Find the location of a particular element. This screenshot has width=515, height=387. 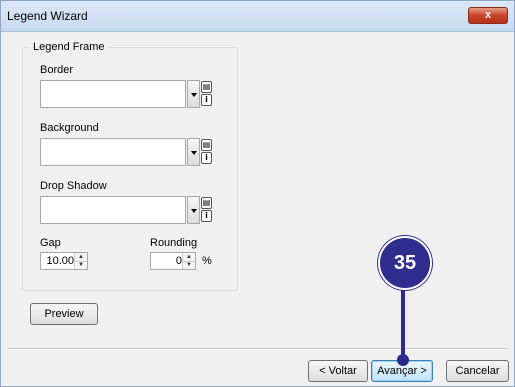

border-info-icon: i is located at coordinates (206, 100).